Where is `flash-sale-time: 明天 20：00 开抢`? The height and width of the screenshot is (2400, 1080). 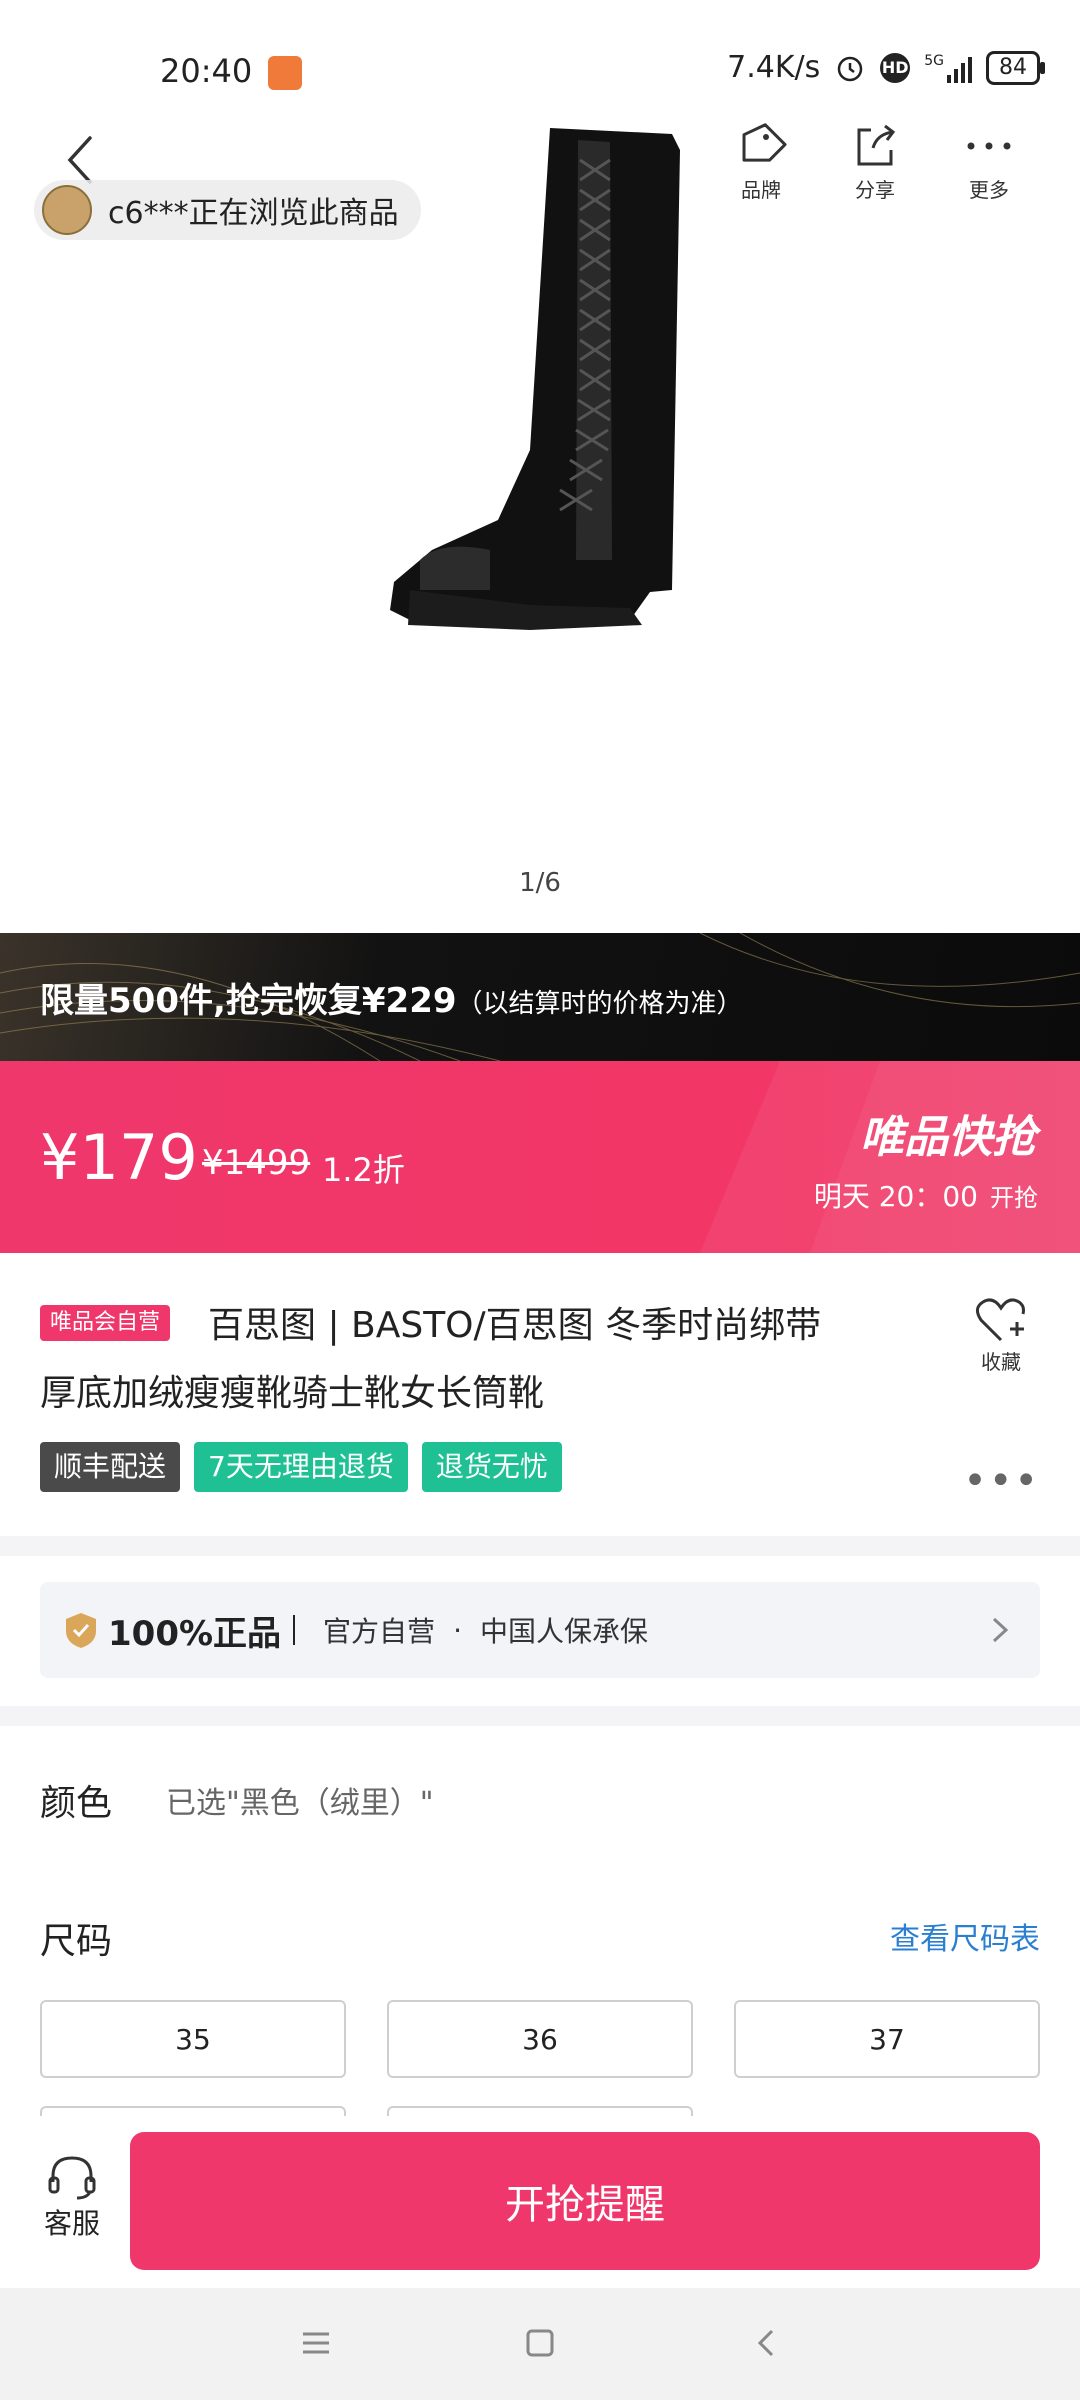 flash-sale-time: 明天 20：00 开抢 is located at coordinates (926, 1195).